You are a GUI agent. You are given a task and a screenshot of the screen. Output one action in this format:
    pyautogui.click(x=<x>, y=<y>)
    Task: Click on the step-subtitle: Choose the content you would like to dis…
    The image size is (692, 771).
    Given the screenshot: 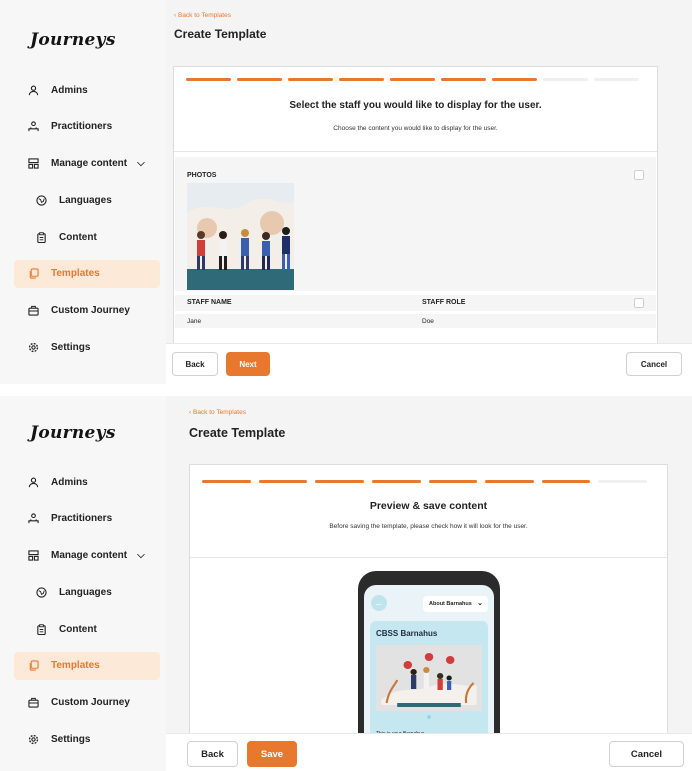 What is the action you would take?
    pyautogui.click(x=415, y=128)
    